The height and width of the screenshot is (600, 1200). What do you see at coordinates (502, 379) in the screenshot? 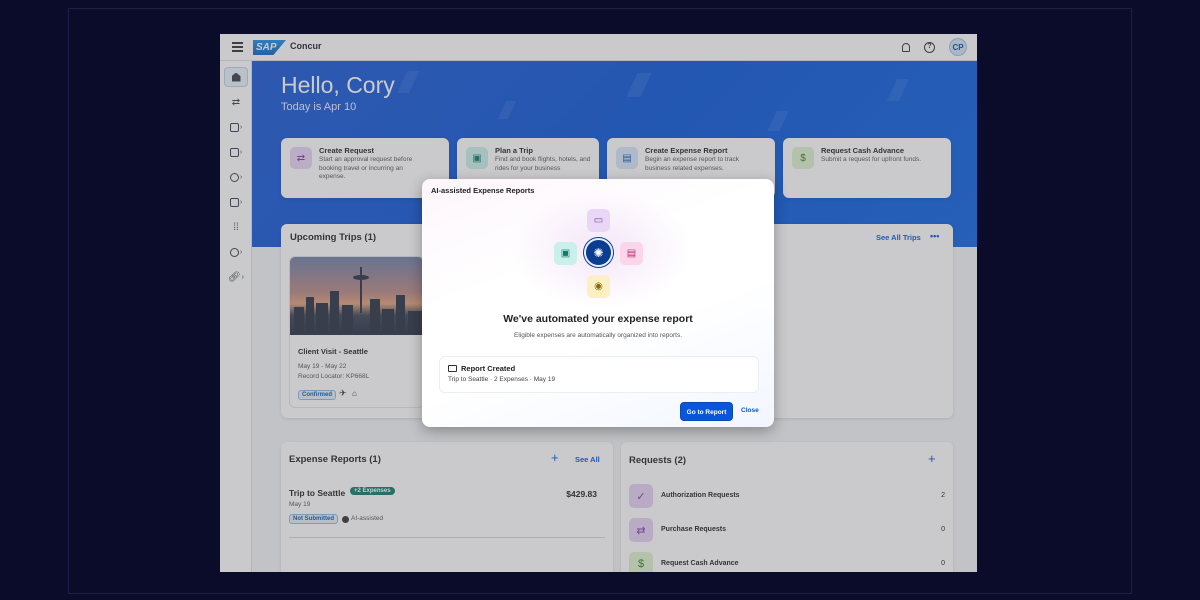
I see `report-meta: Trip to Seattle · 2 Expenses · May 19` at bounding box center [502, 379].